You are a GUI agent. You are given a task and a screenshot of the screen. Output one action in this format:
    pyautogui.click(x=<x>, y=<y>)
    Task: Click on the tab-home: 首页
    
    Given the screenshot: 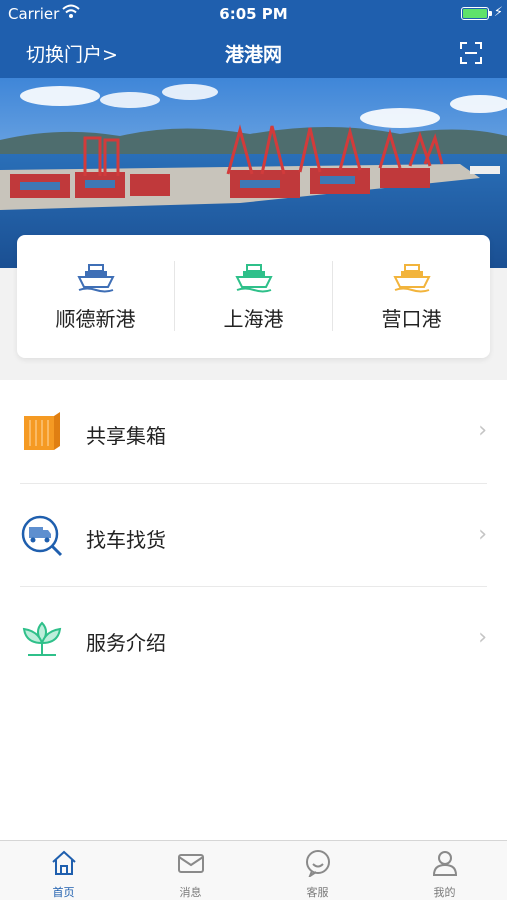 What is the action you would take?
    pyautogui.click(x=63, y=870)
    